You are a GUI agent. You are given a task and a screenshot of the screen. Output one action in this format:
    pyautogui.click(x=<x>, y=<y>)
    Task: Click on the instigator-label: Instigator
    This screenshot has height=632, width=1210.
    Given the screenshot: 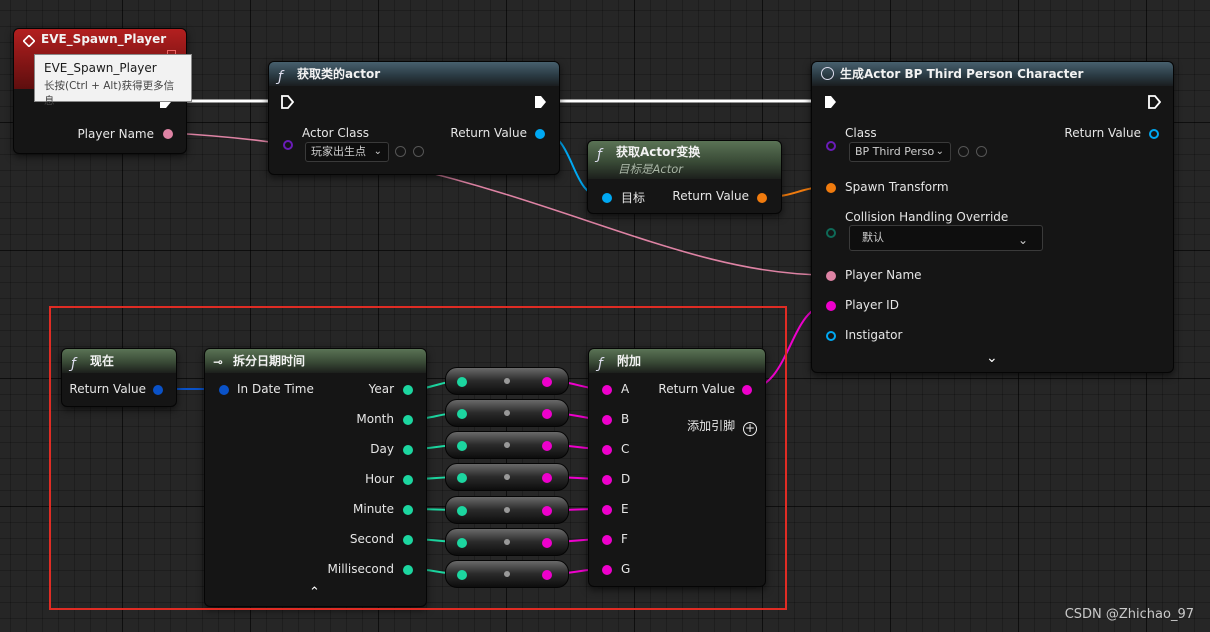 What is the action you would take?
    pyautogui.click(x=874, y=335)
    